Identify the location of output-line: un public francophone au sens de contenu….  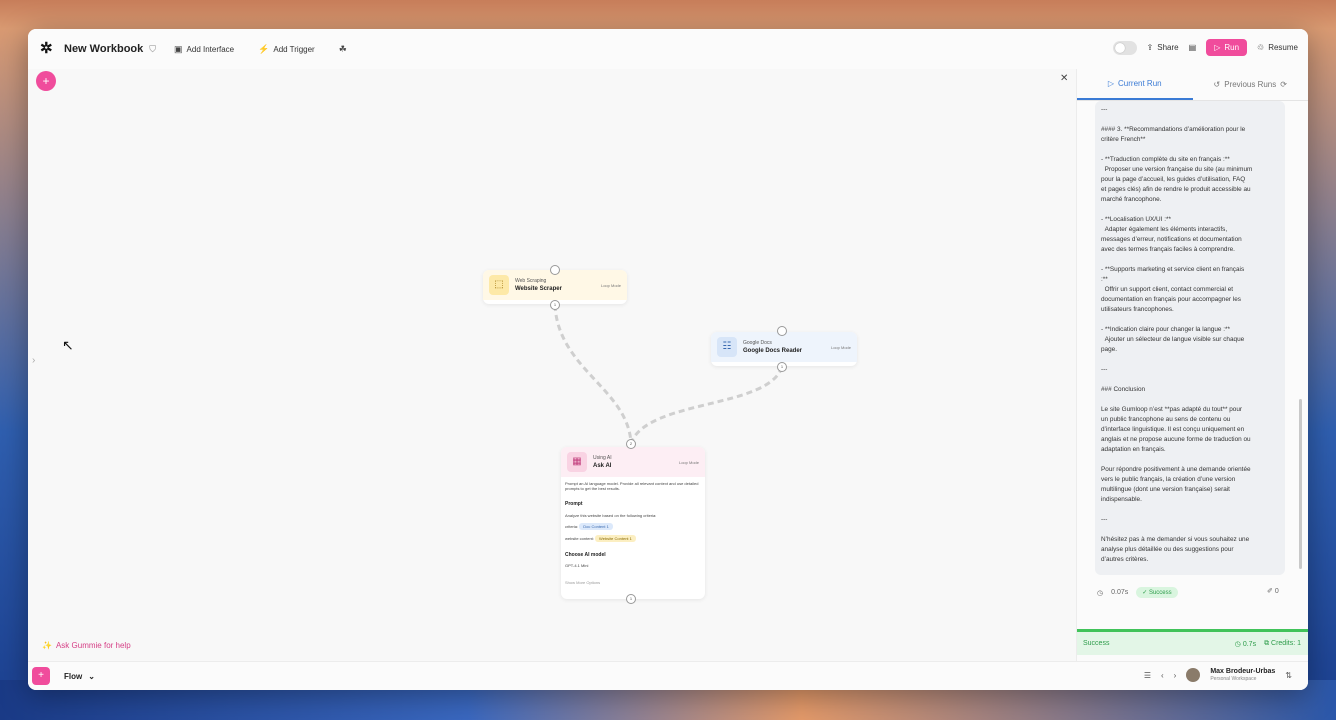
(1166, 419).